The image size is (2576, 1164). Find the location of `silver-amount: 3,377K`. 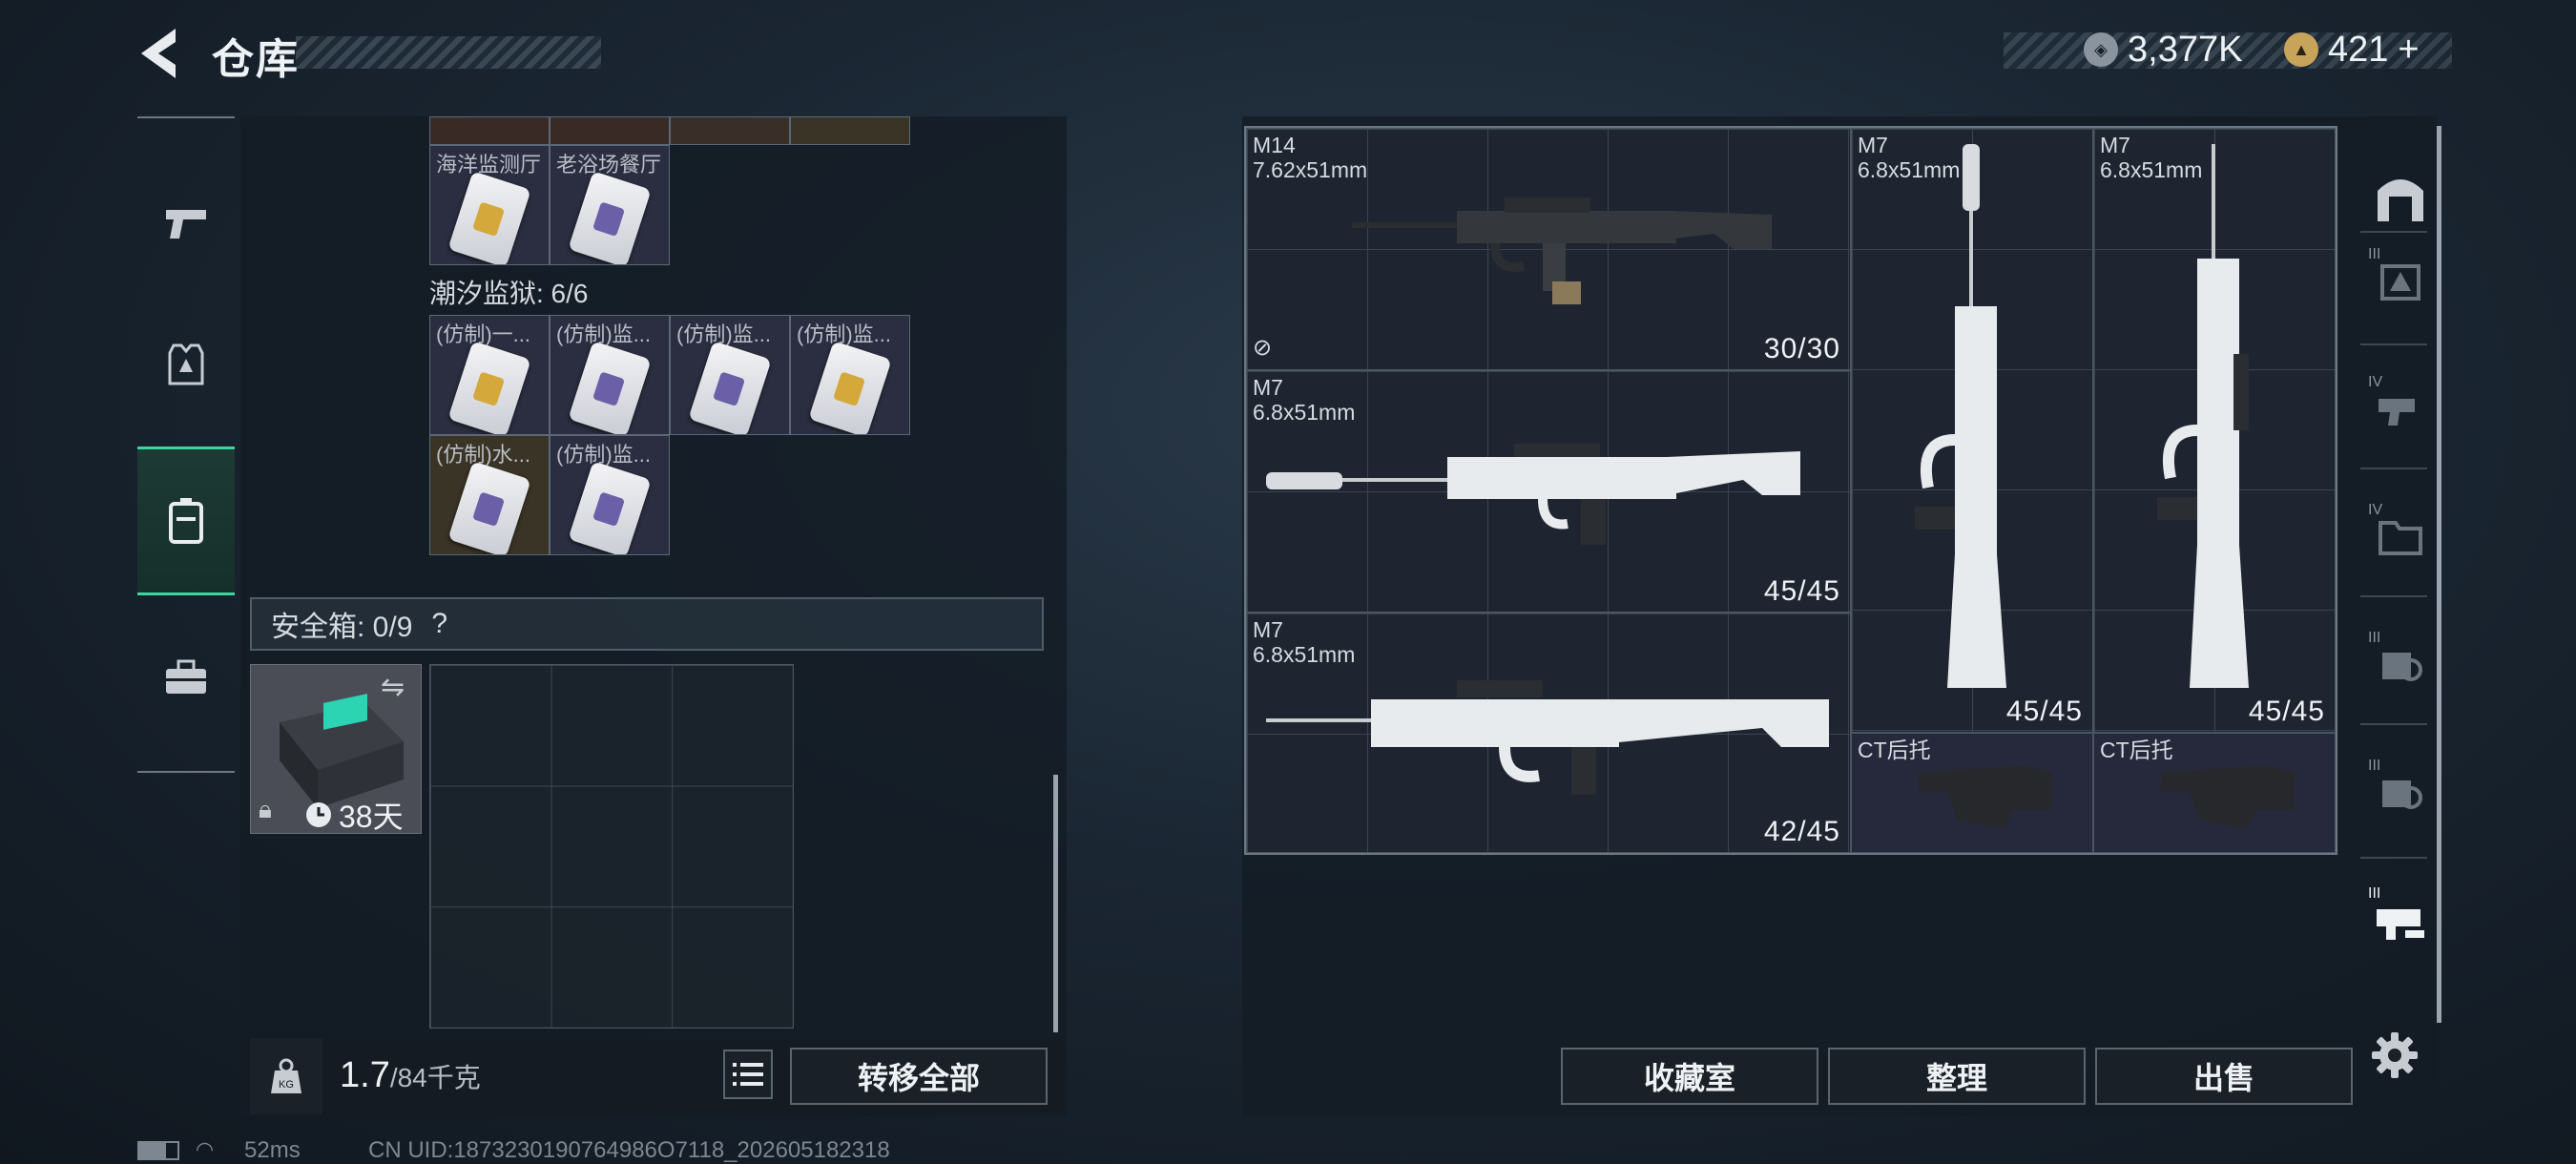

silver-amount: 3,377K is located at coordinates (2185, 49).